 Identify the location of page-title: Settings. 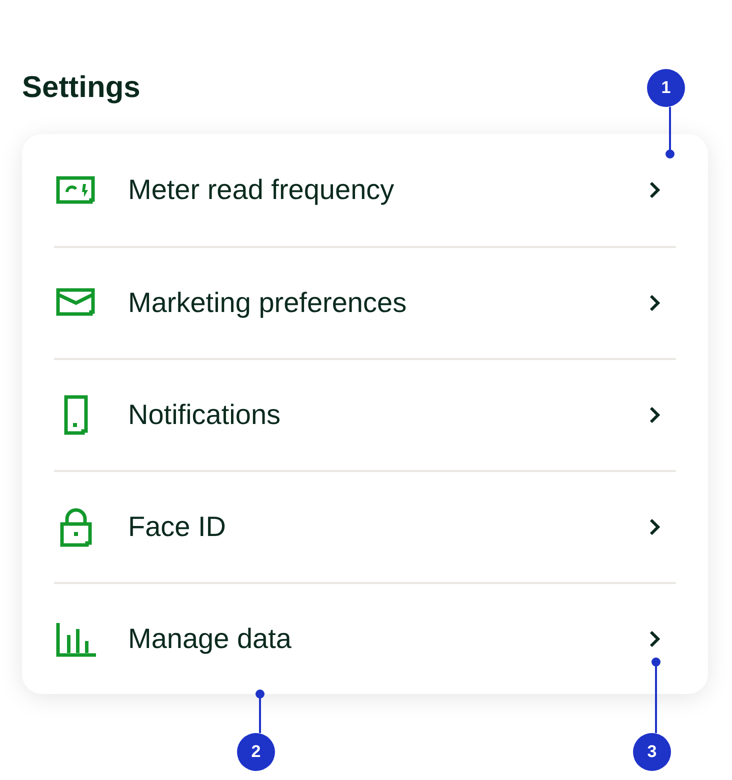
(81, 88).